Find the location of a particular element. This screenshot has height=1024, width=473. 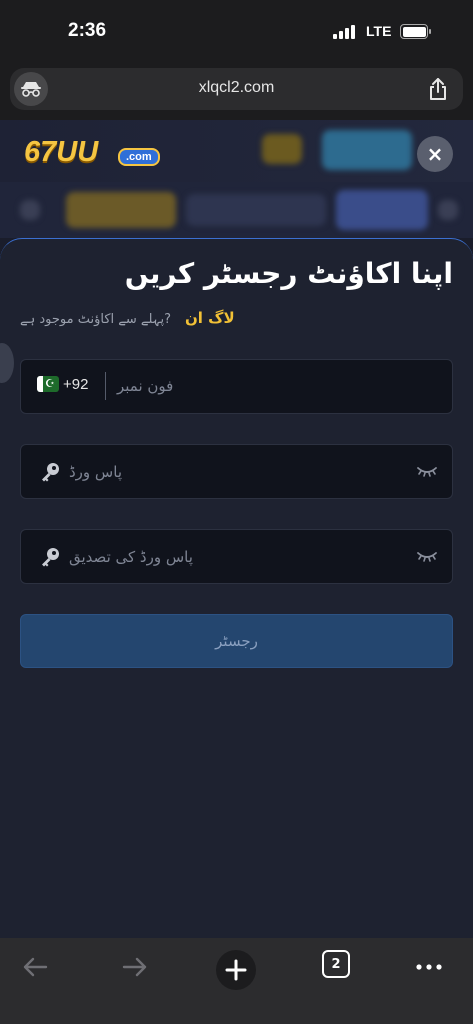

blurred-banner-icon is located at coordinates (282, 149).